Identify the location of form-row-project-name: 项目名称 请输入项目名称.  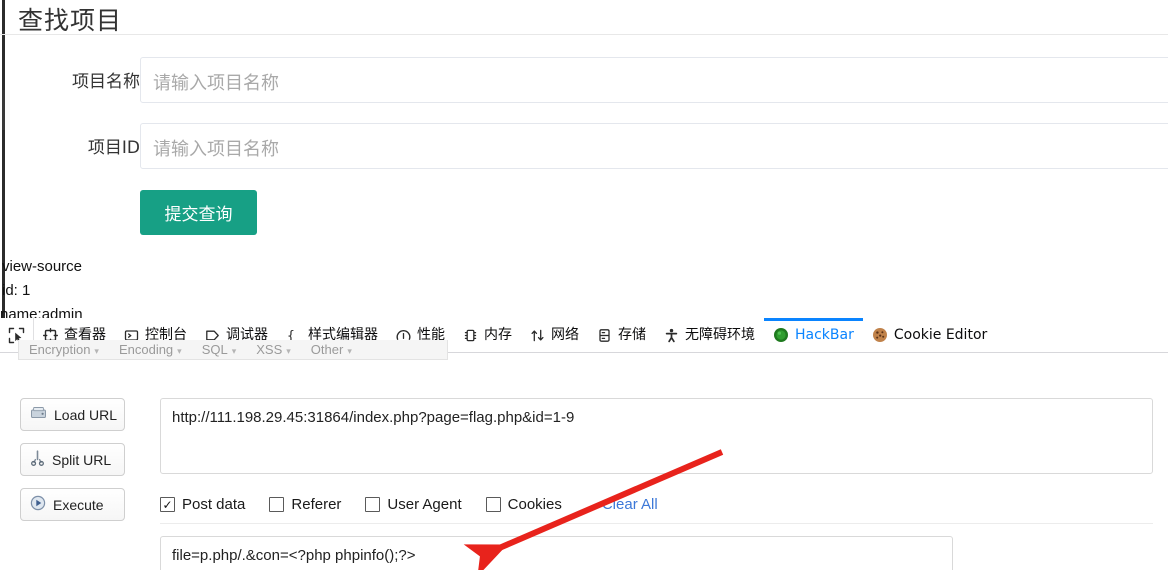
(584, 81).